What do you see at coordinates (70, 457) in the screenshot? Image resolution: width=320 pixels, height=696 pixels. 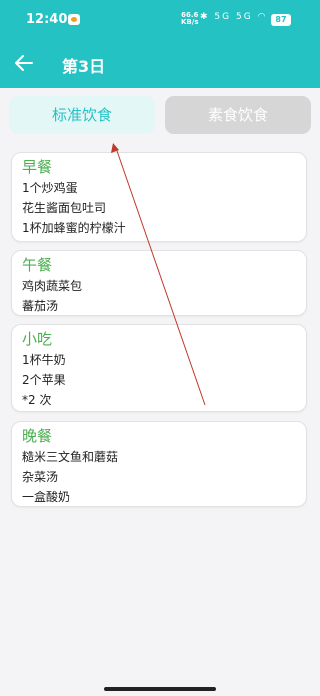 I see `meal-item: 糙米三文鱼和蘑菇` at bounding box center [70, 457].